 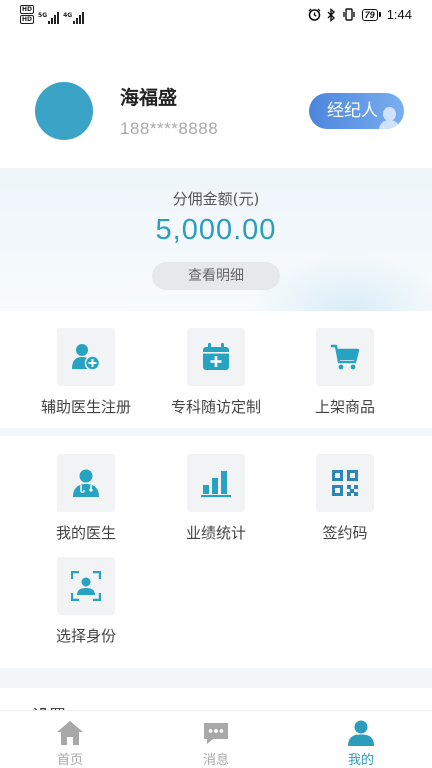 What do you see at coordinates (215, 407) in the screenshot?
I see `quick-action-label: 专科随访定制` at bounding box center [215, 407].